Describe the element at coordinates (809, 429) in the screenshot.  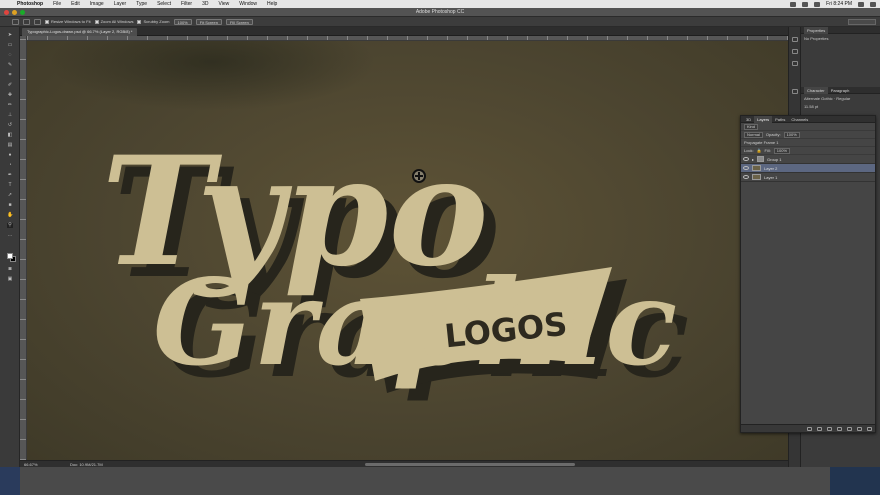
I see `link-layers-icon` at that location.